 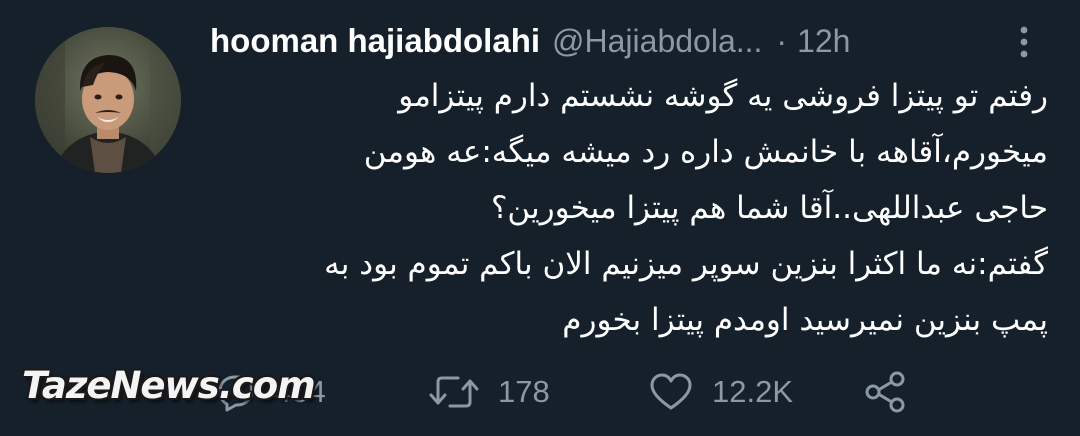 I want to click on tweet-header: hooman hajiabdolahi @Hajiabdola... · 12h, so click(x=530, y=41).